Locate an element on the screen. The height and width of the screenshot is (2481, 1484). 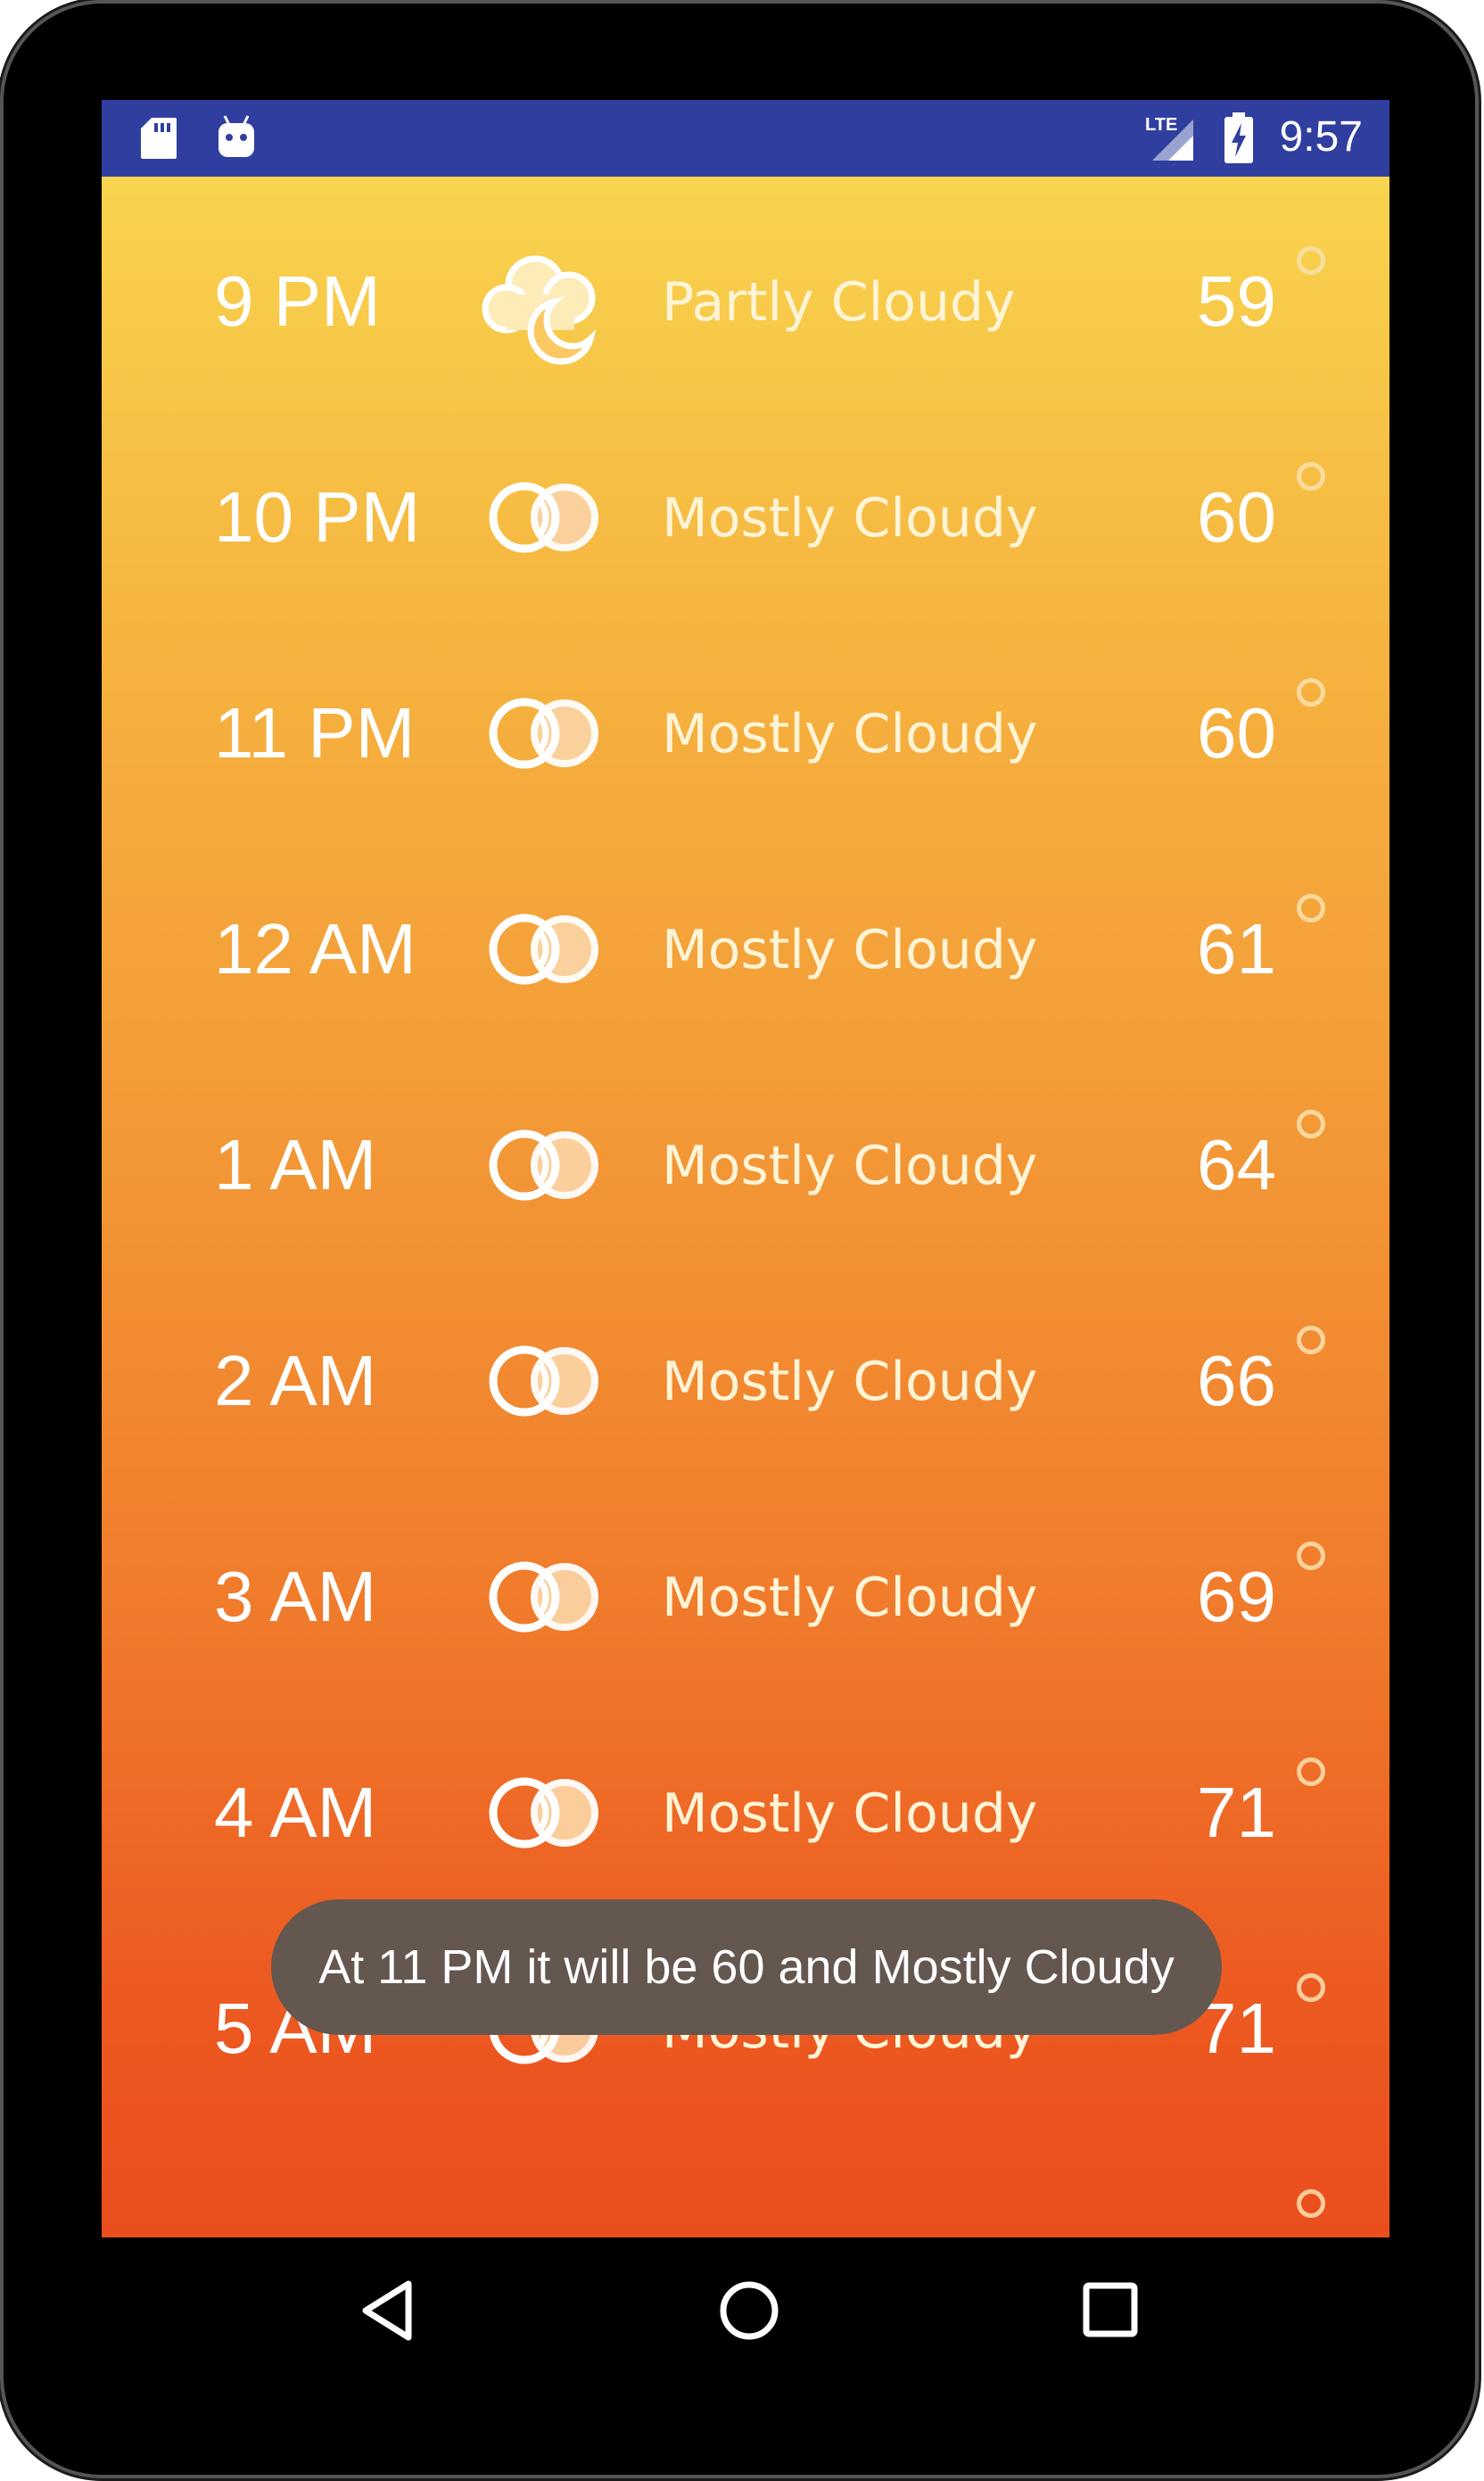
forecast-temperature: 69 is located at coordinates (1236, 1596).